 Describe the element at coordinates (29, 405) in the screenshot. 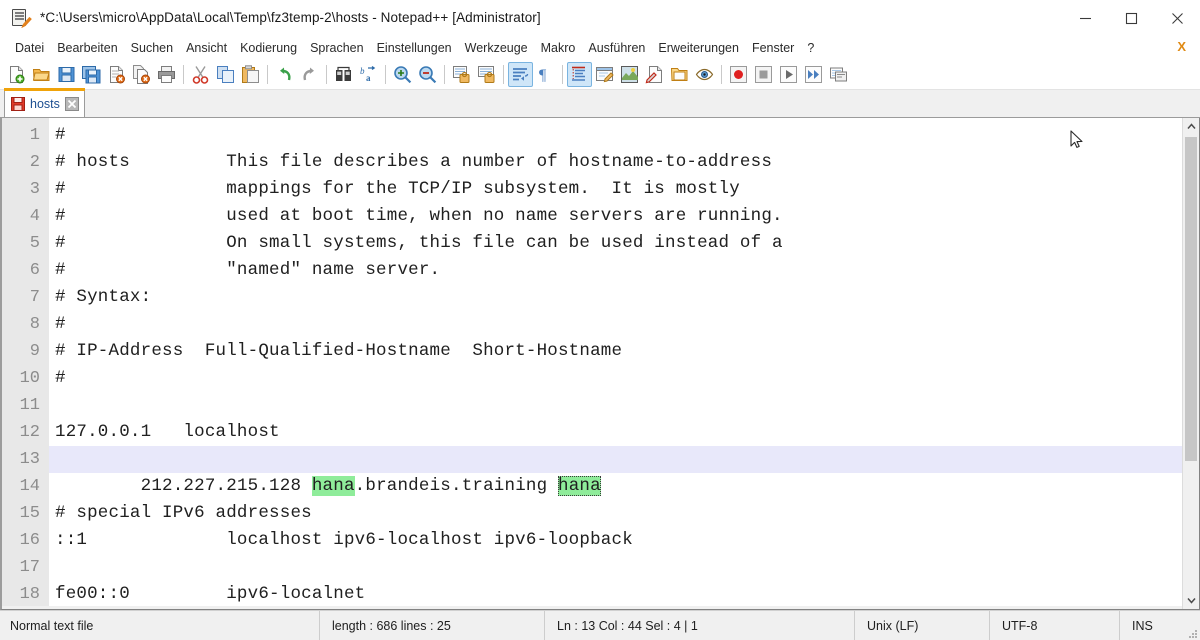

I see `line-number: 11` at that location.